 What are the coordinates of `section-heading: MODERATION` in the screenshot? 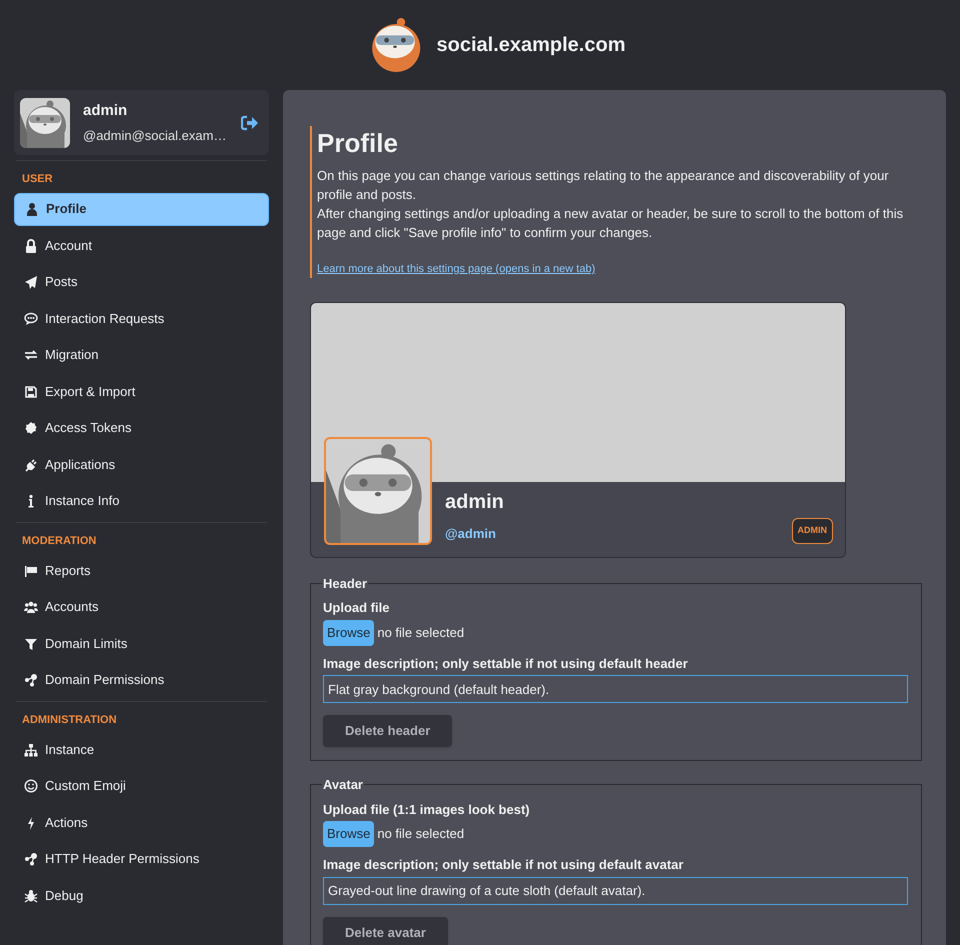 It's located at (59, 541).